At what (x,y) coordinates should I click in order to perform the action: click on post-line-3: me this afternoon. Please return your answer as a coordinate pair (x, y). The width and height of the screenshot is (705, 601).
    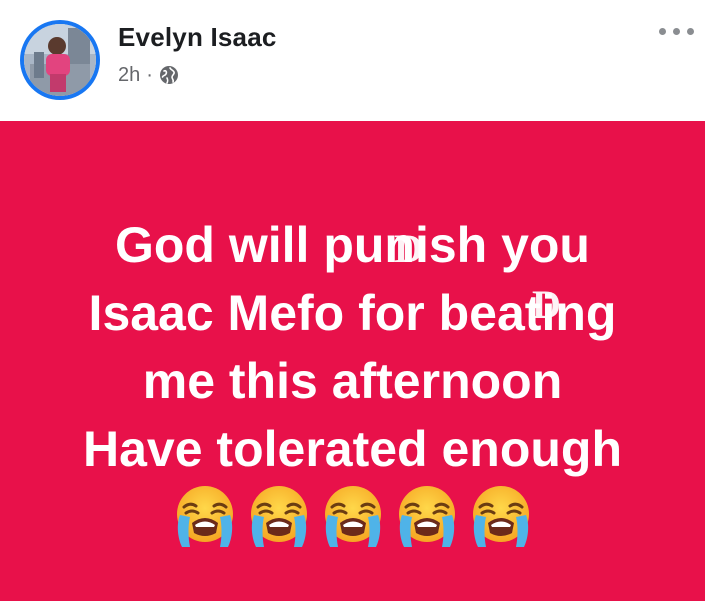
    Looking at the image, I should click on (352, 381).